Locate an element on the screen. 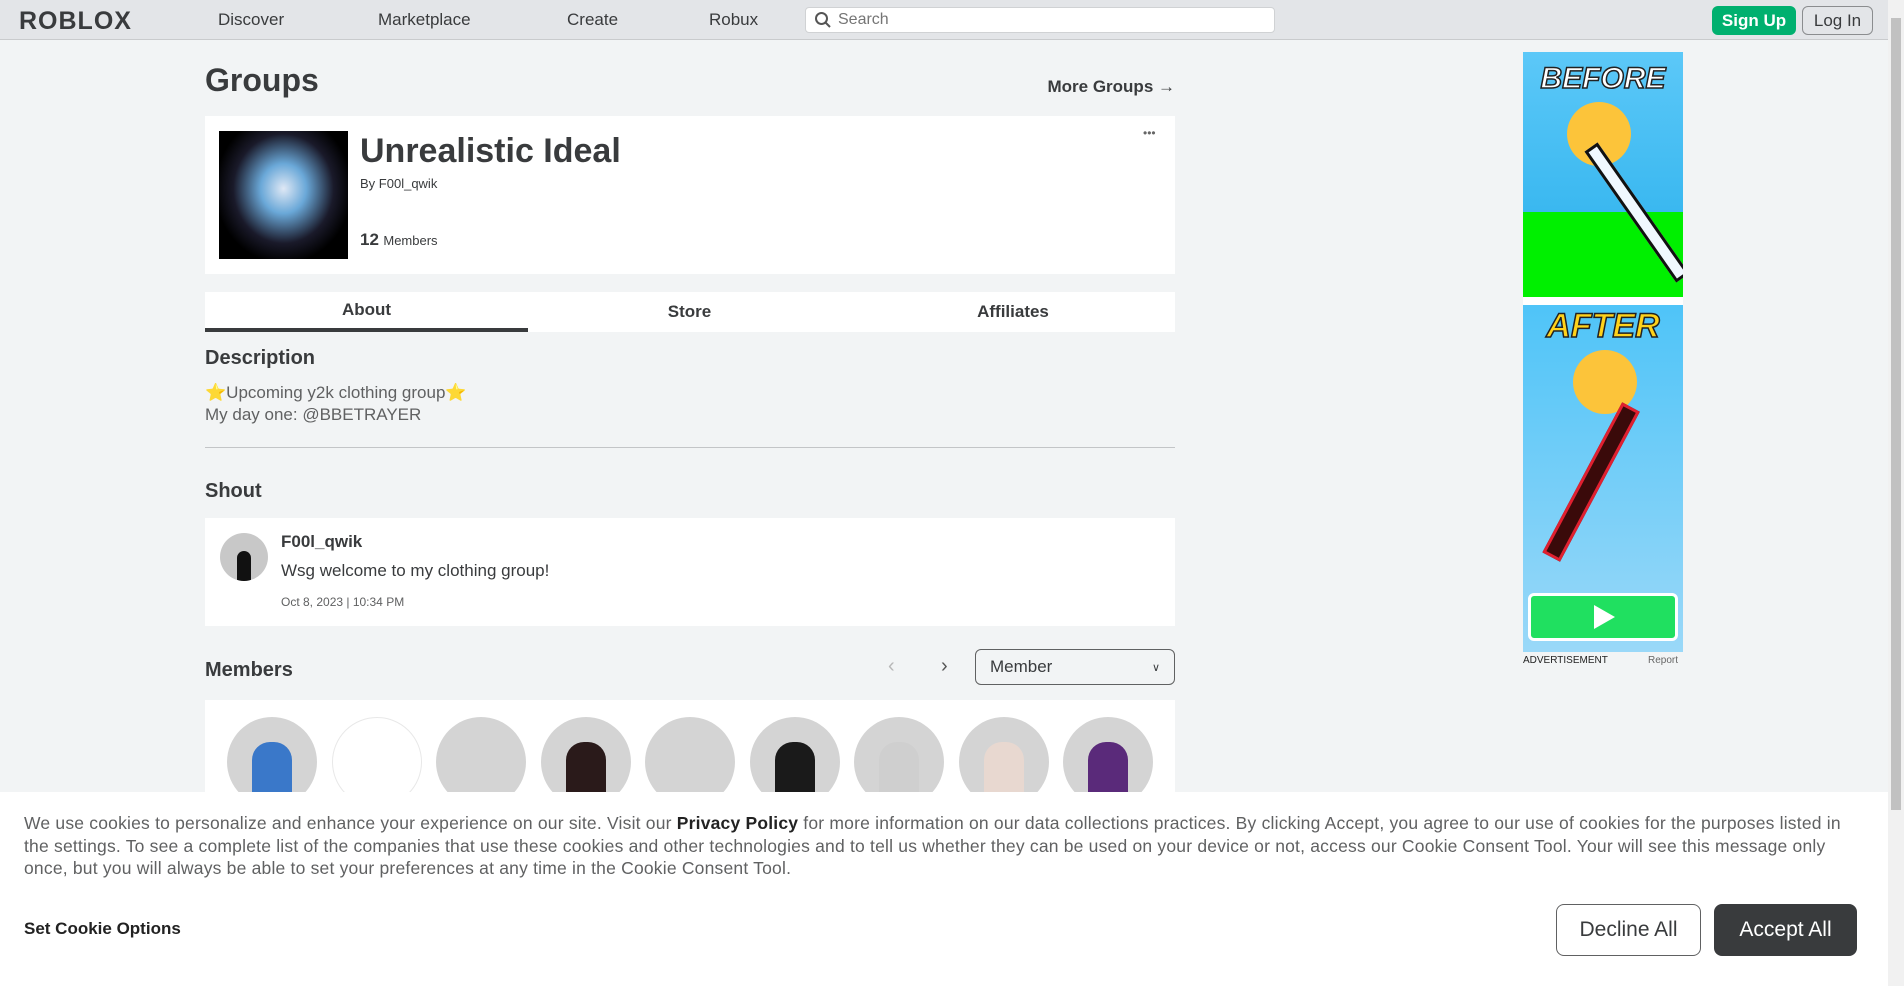  scrollbar is located at coordinates (1896, 493).